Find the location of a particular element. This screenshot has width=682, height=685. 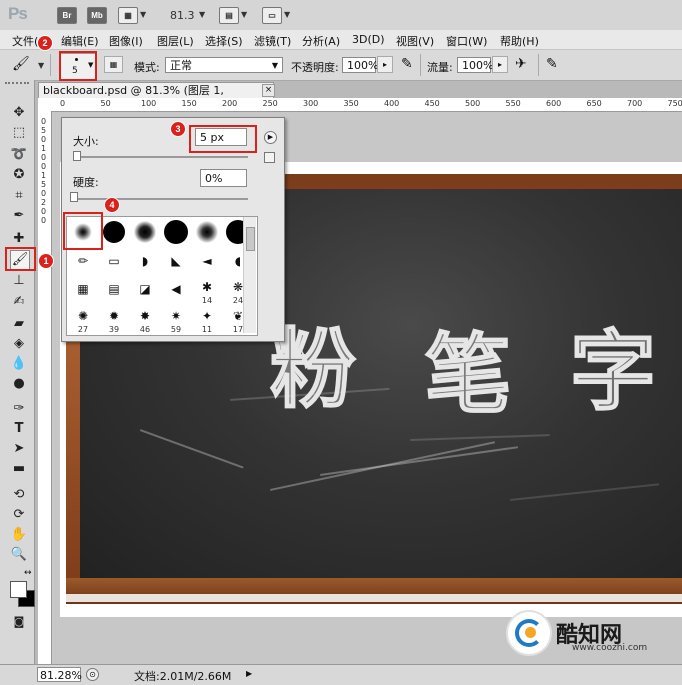

blend-mode-select: 正常 ▼ is located at coordinates (224, 65).